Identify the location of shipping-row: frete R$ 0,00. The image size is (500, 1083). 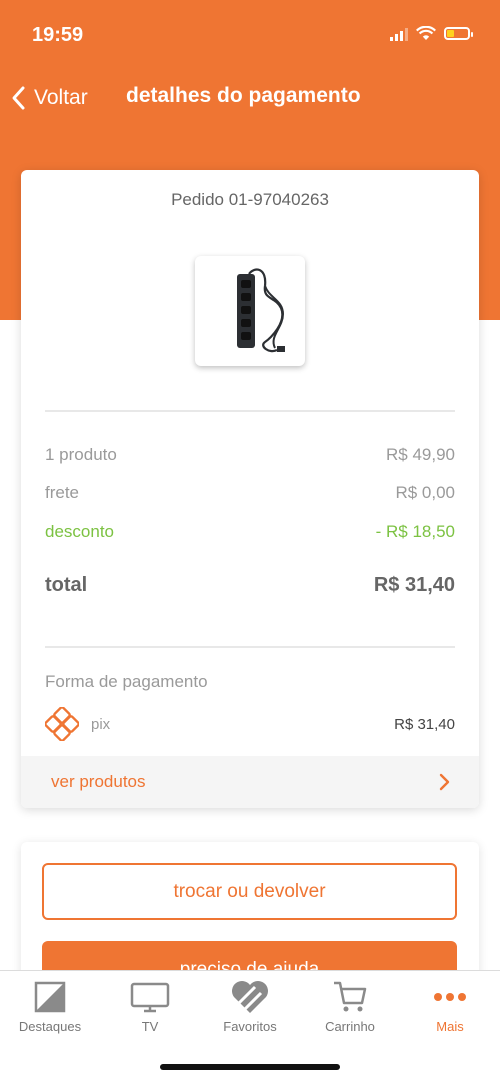
(250, 493).